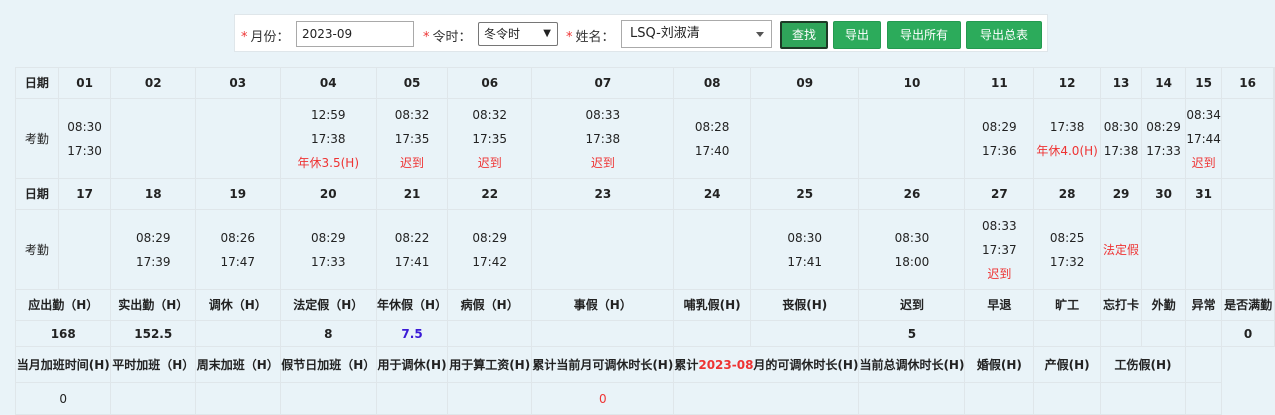 The image size is (1275, 415). Describe the element at coordinates (912, 194) in the screenshot. I see `day-number: 26` at that location.